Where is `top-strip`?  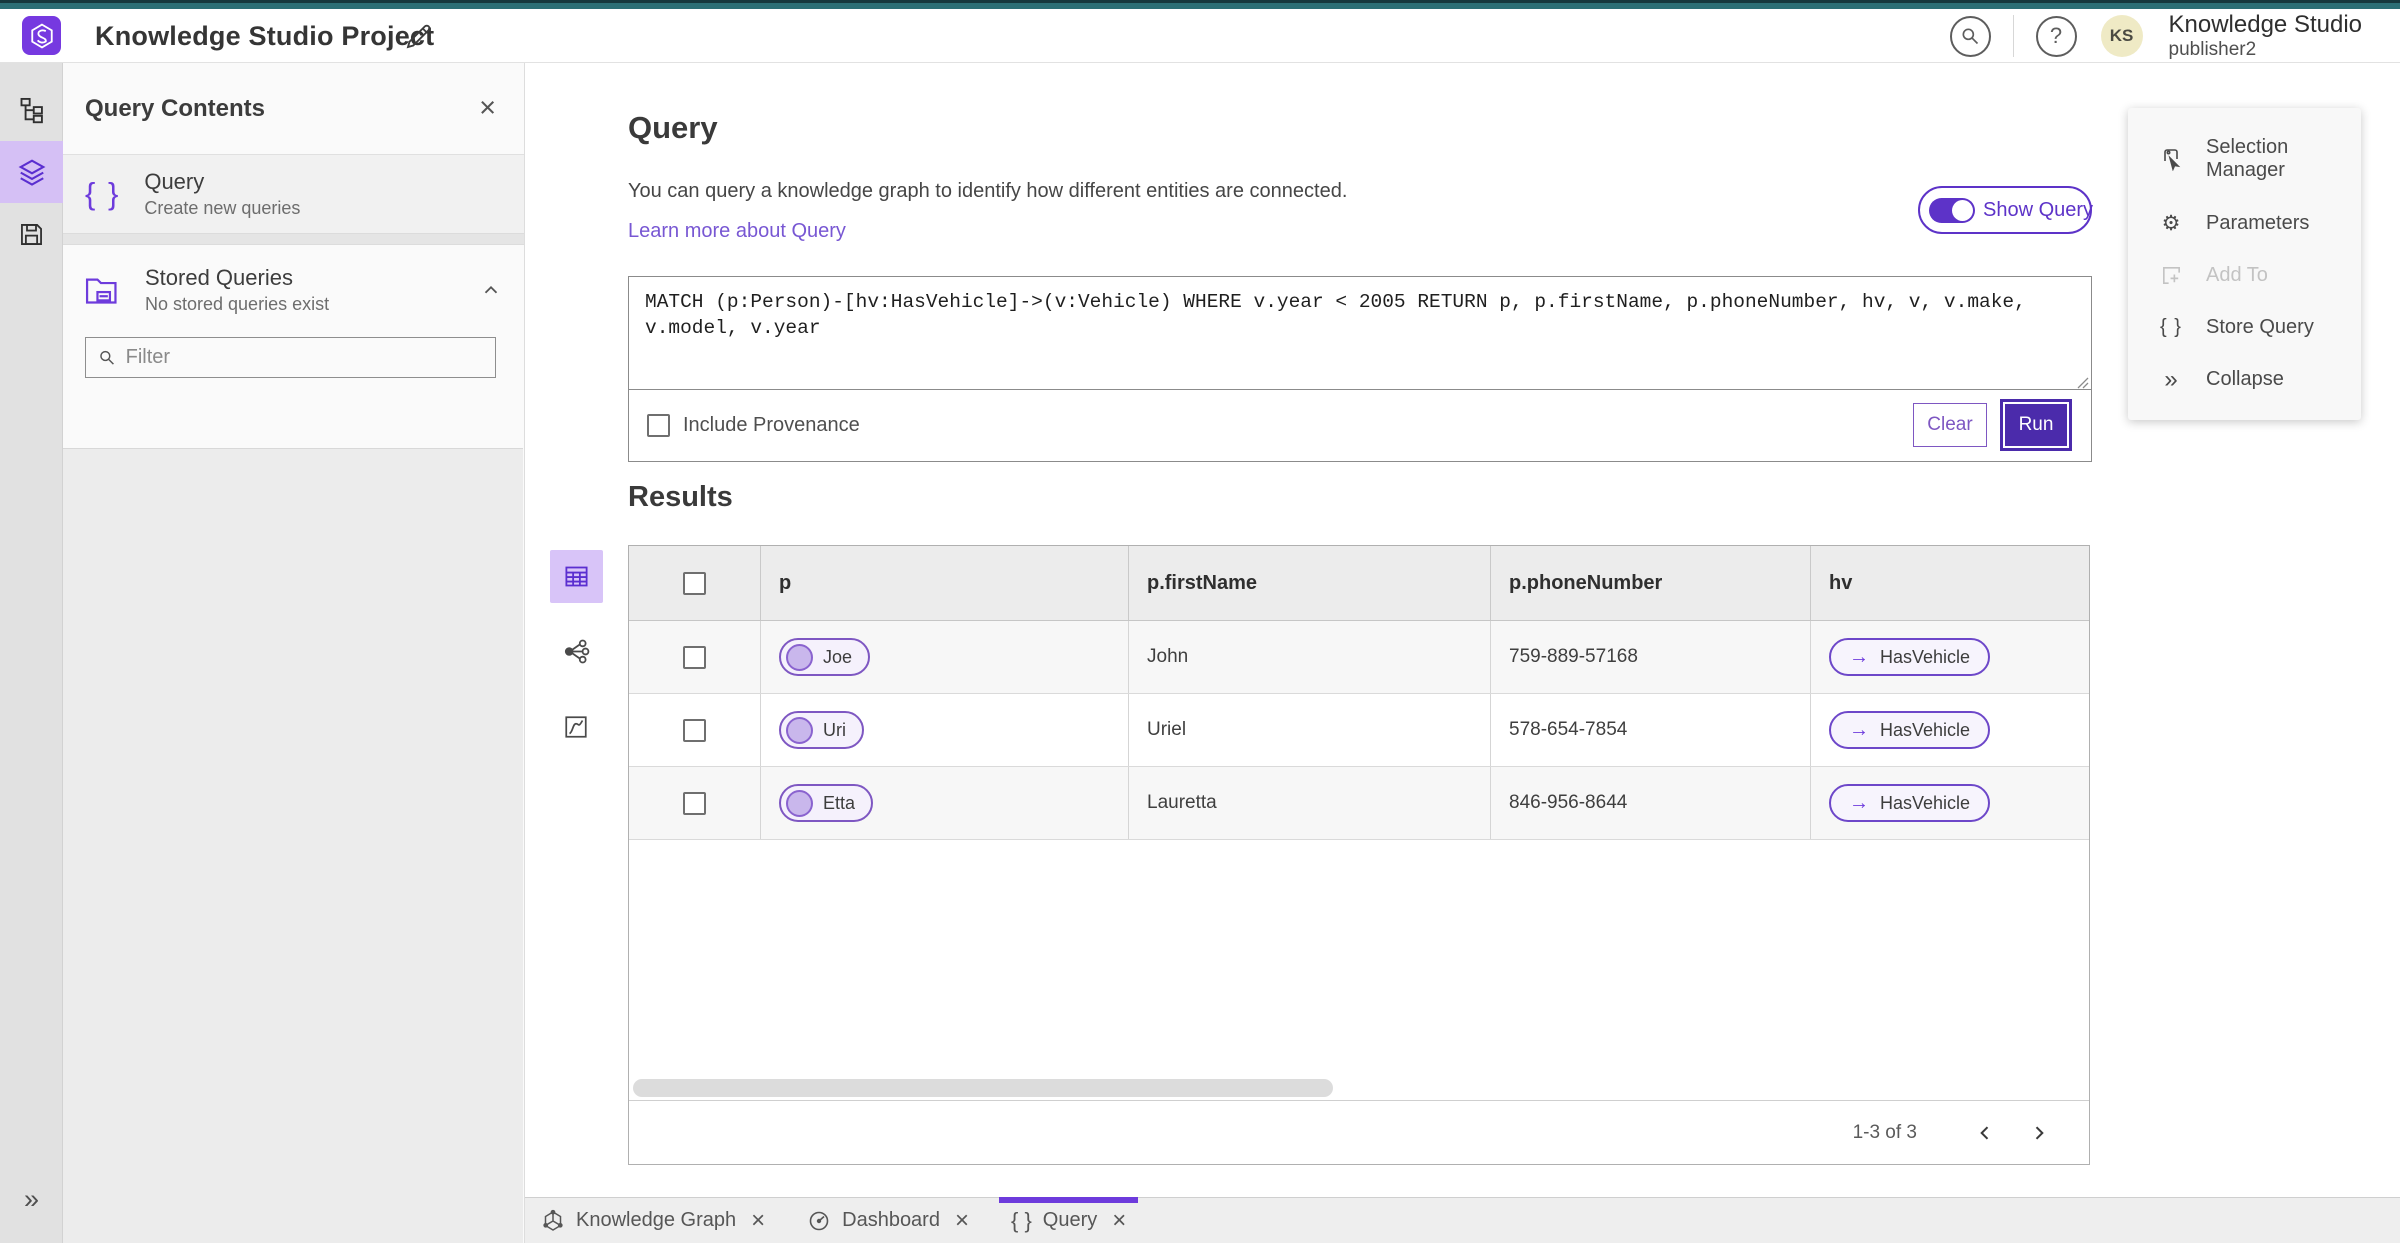 top-strip is located at coordinates (1200, 4).